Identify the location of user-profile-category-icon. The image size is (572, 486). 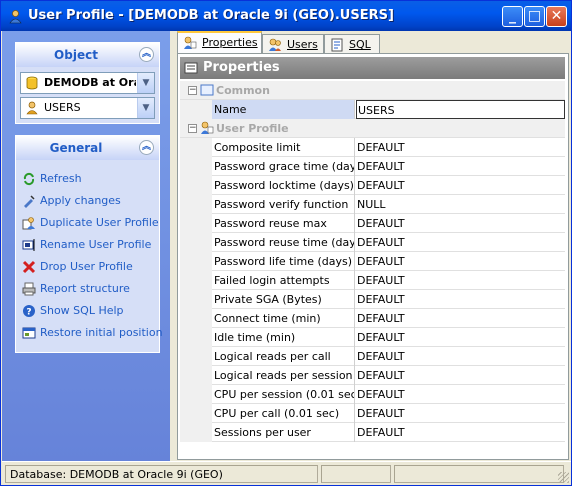
(207, 127).